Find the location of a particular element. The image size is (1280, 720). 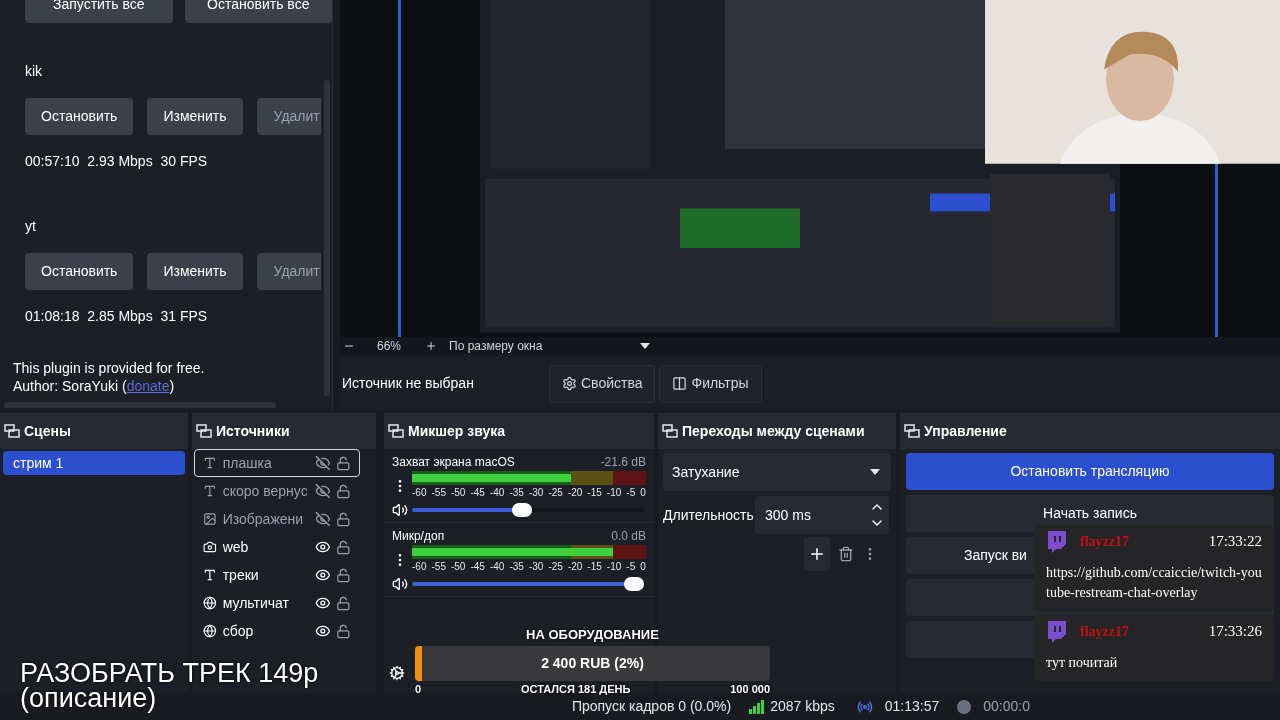

action-button: Остановить все is located at coordinates (258, 11).